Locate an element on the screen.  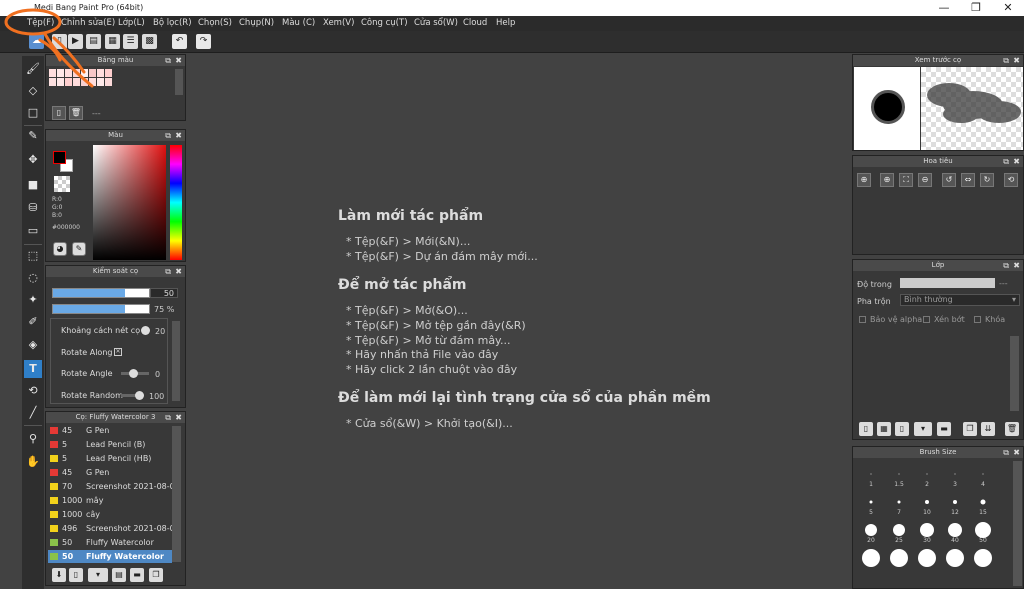
rotate-left-icon: ↺ is located at coordinates (949, 180).